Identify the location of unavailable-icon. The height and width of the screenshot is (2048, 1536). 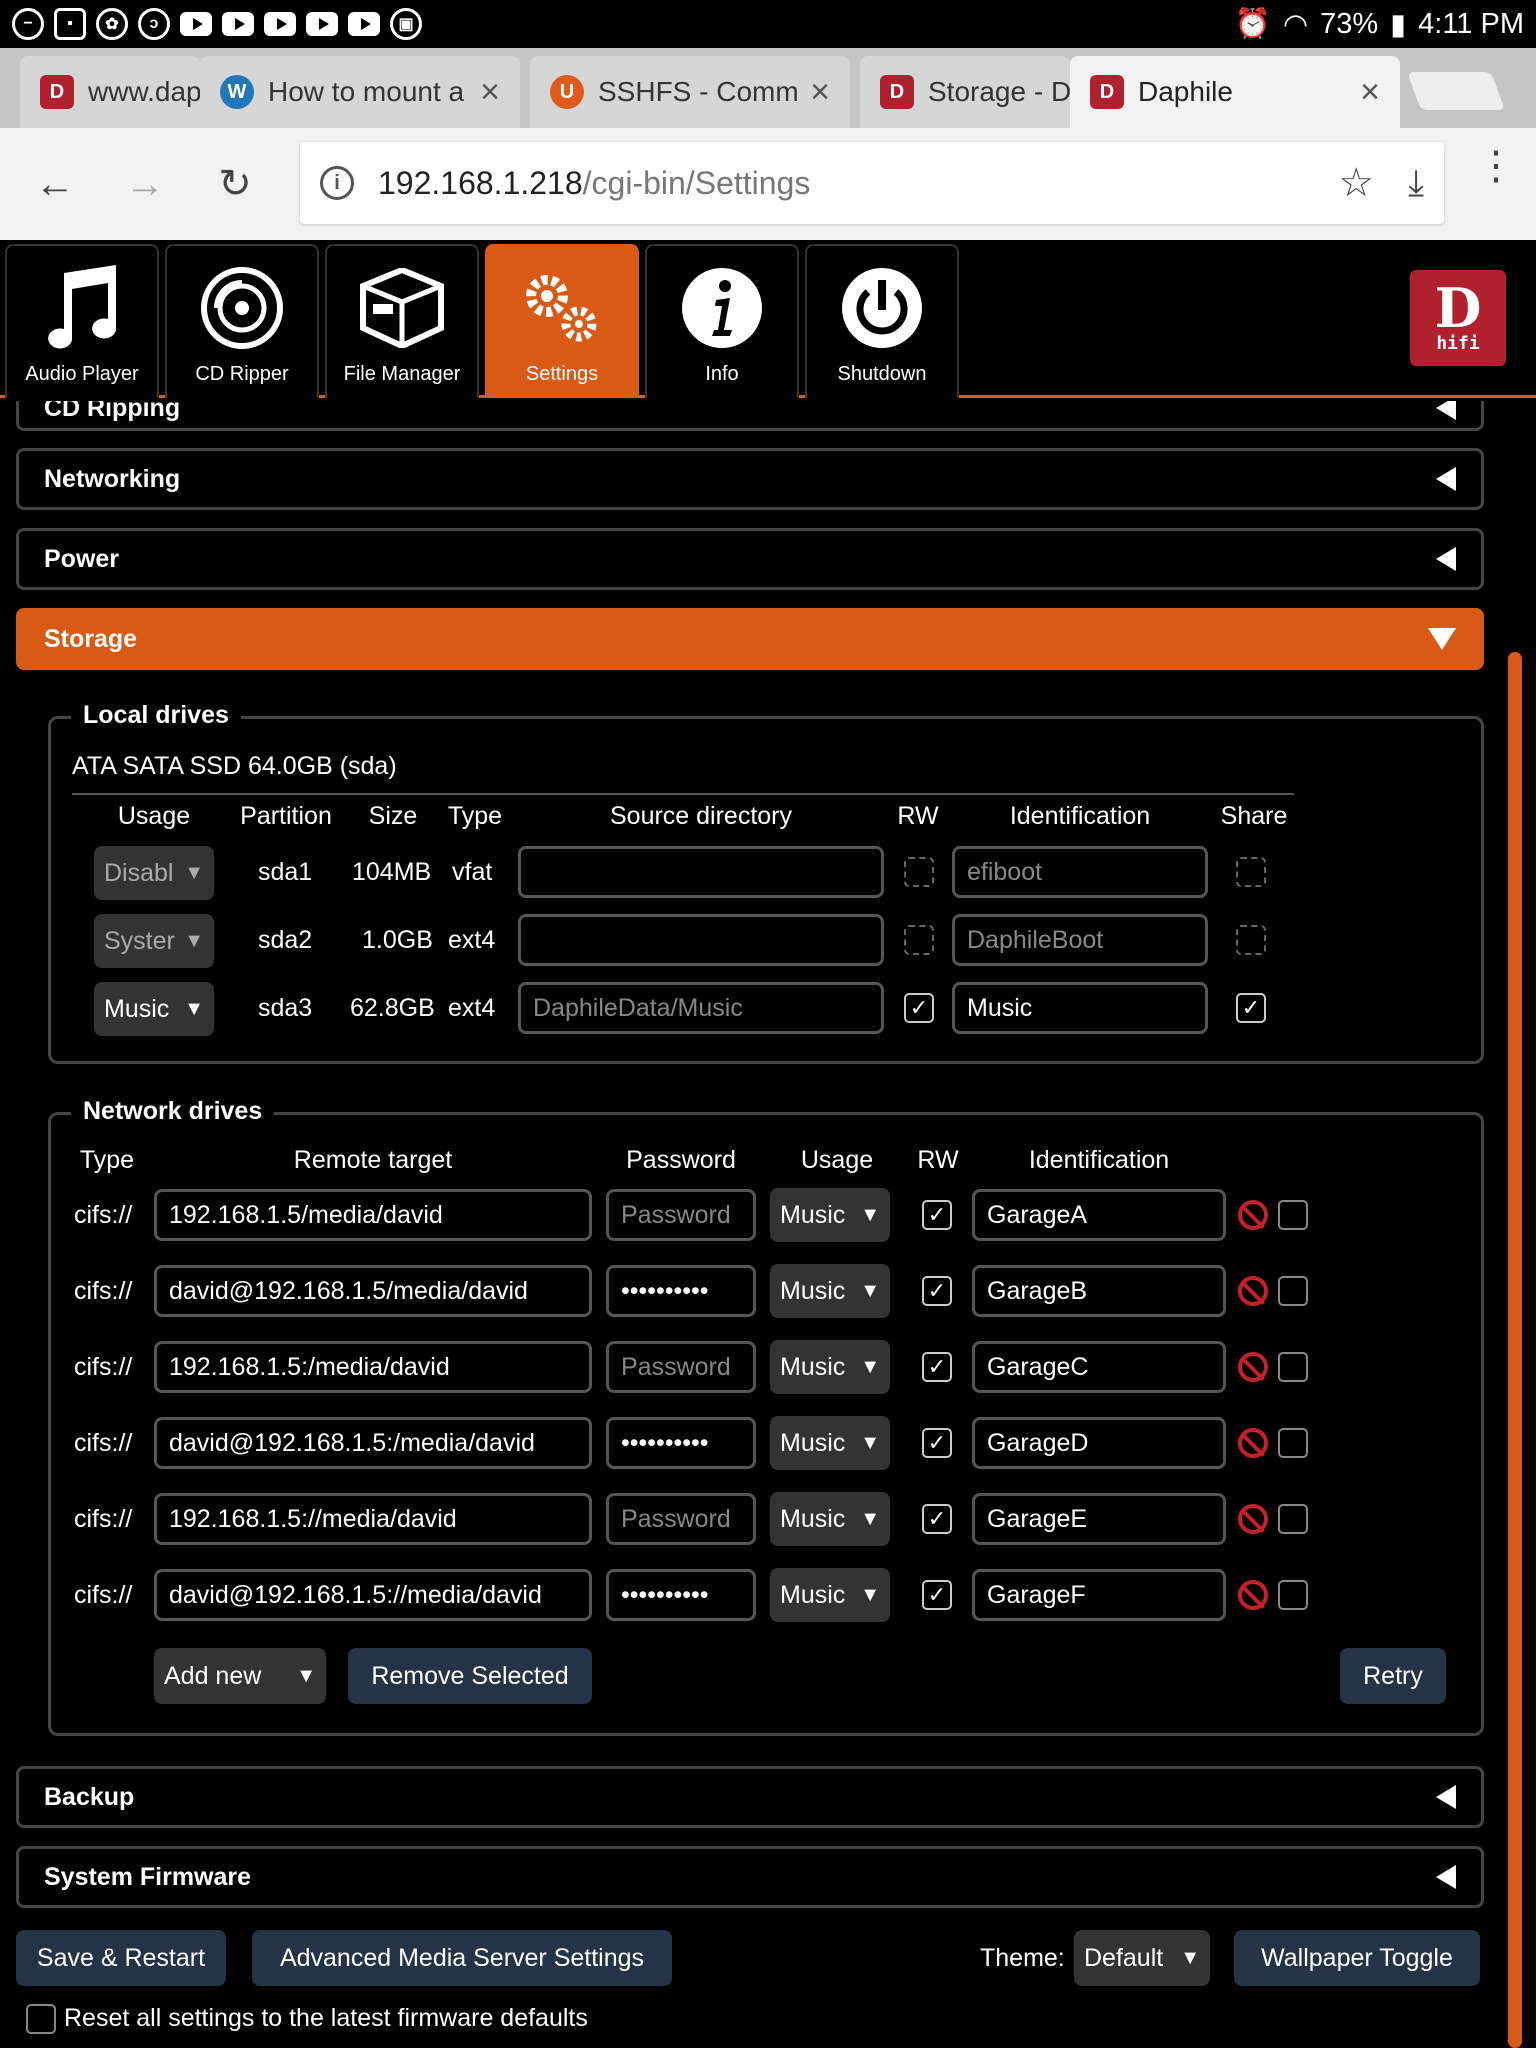
(1253, 1595).